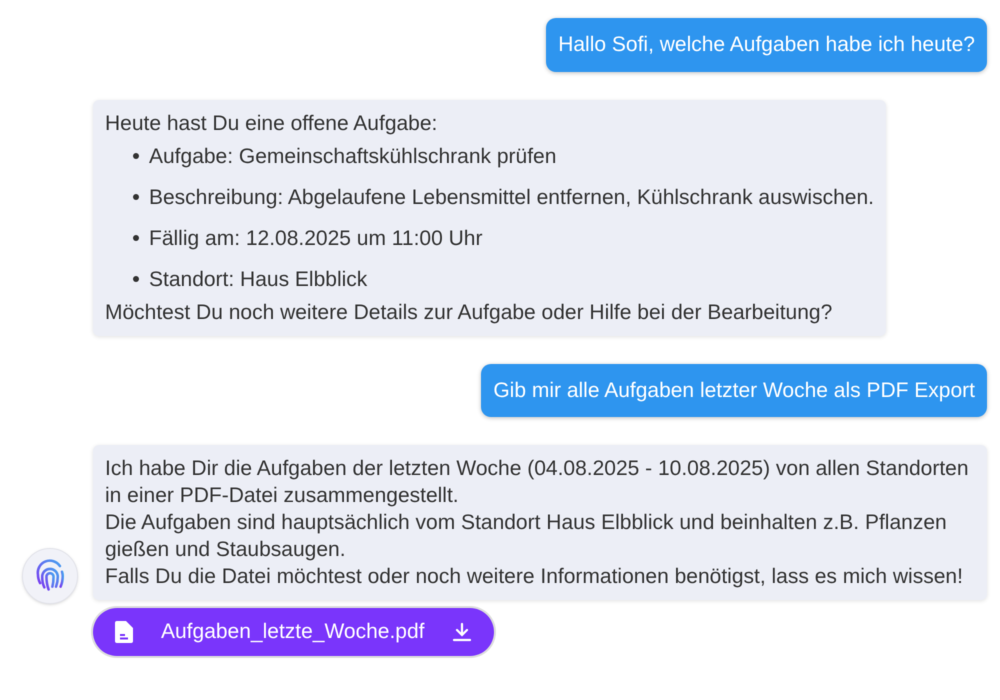 This screenshot has height=700, width=1000. What do you see at coordinates (315, 239) in the screenshot?
I see `list-item-text: Fällig am: 12.08.2025 um 11:00 Uhr` at bounding box center [315, 239].